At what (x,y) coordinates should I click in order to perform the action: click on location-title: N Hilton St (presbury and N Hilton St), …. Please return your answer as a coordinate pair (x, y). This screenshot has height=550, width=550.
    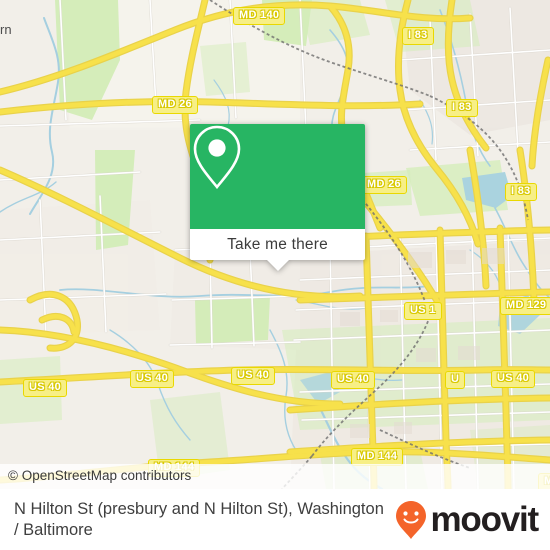
    Looking at the image, I should click on (199, 519).